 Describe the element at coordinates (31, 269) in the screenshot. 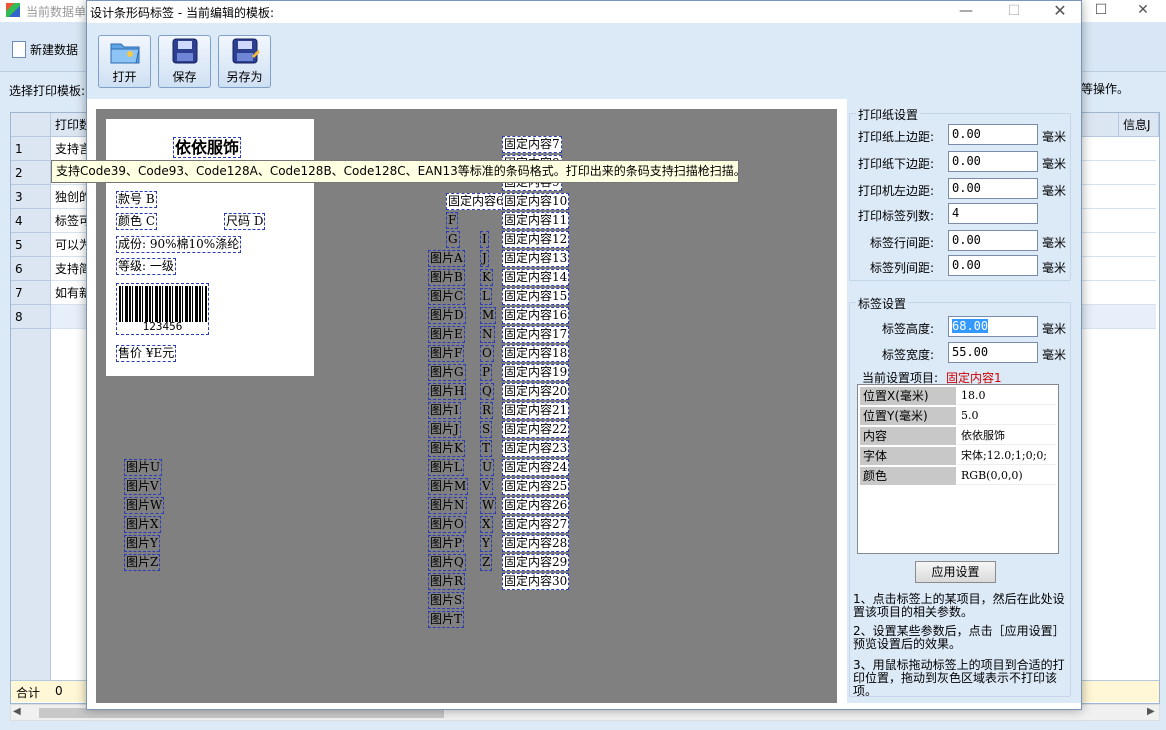

I see `row-number: 6` at that location.